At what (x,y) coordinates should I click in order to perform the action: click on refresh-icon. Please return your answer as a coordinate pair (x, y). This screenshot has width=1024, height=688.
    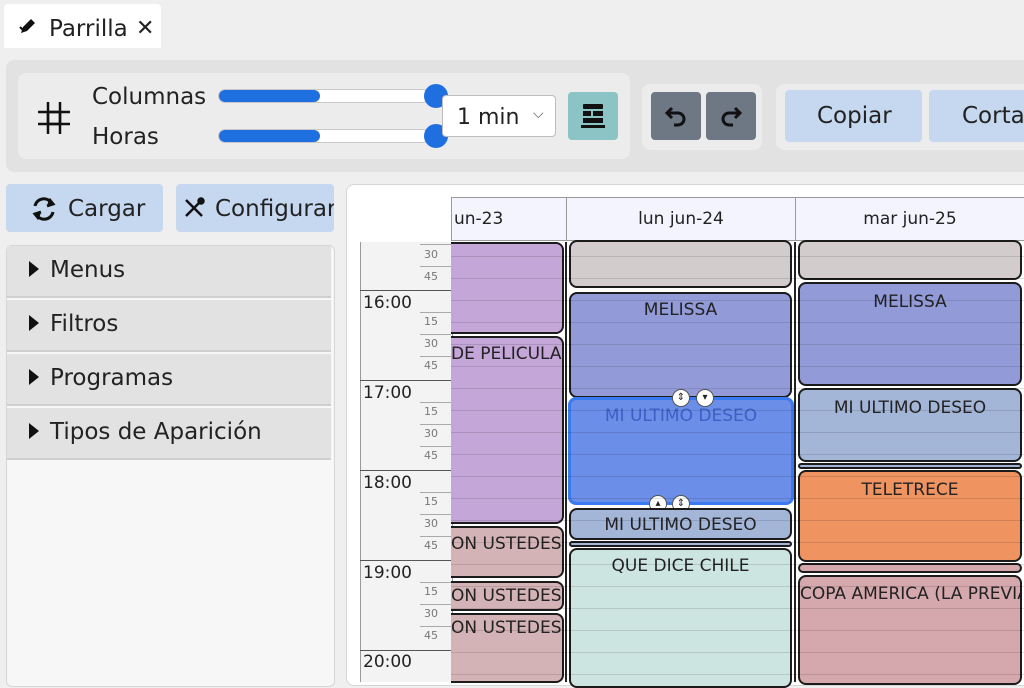
    Looking at the image, I should click on (44, 211).